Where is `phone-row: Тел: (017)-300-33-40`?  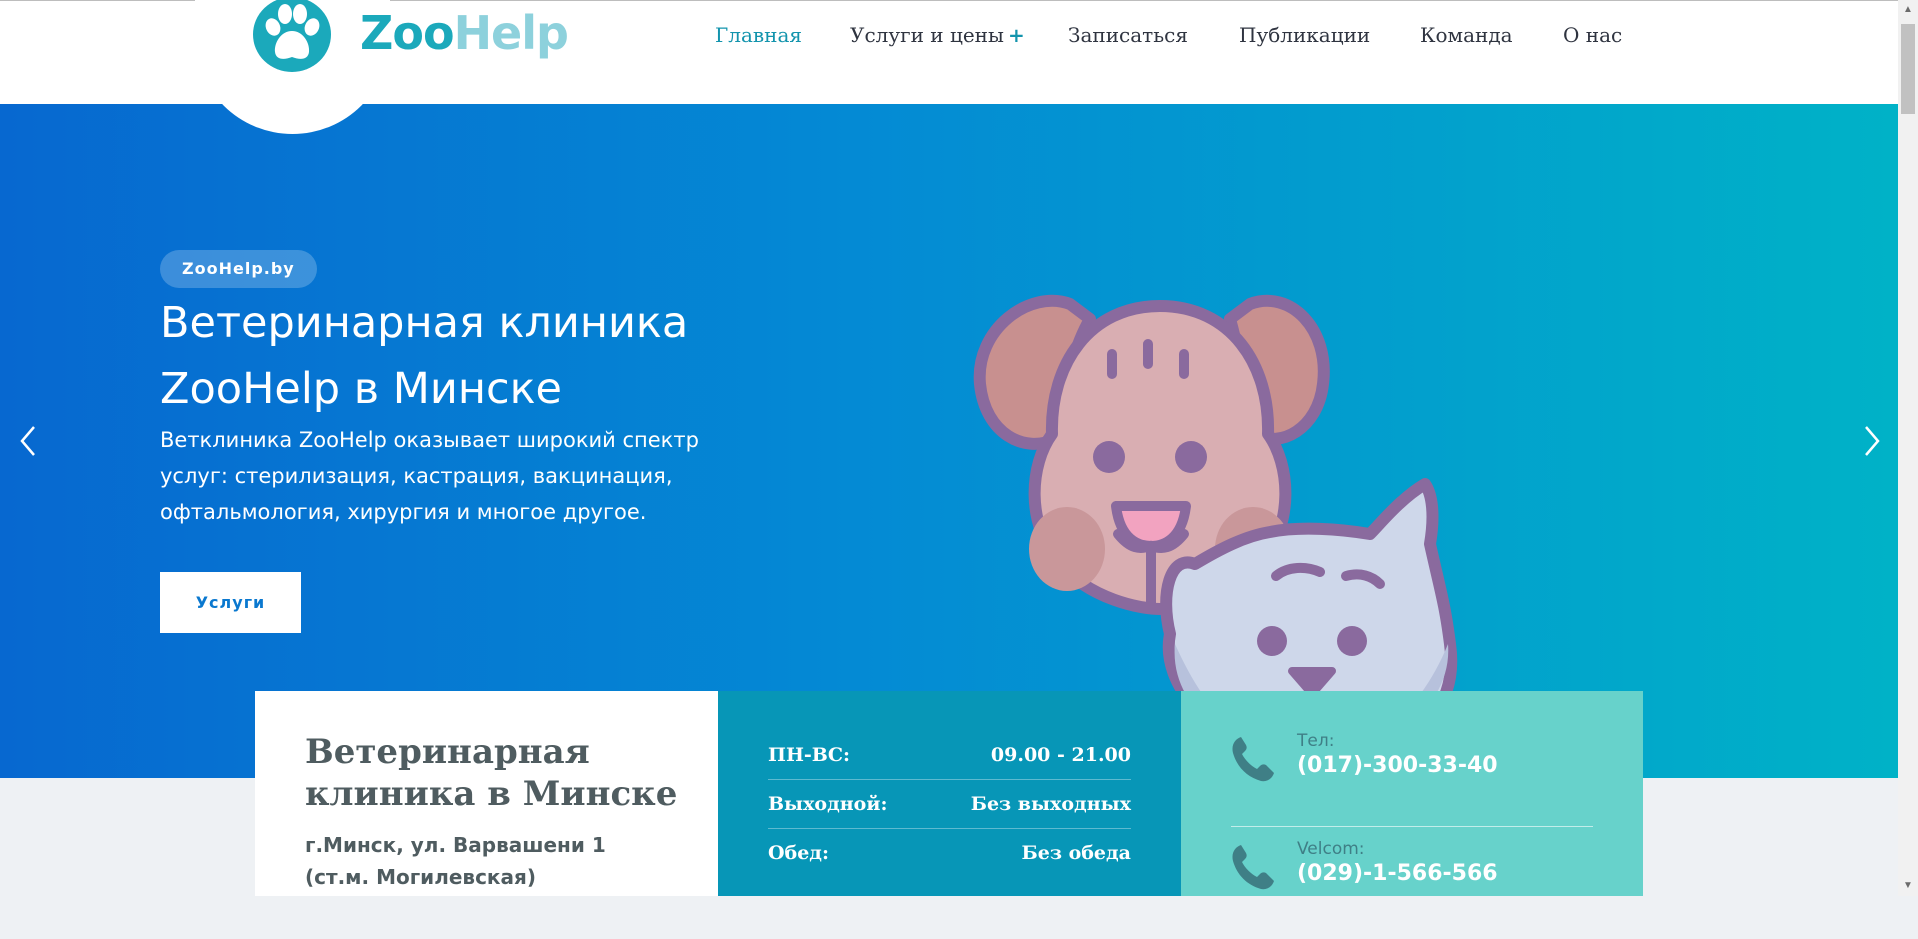
phone-row: Тел: (017)-300-33-40 is located at coordinates (1412, 779).